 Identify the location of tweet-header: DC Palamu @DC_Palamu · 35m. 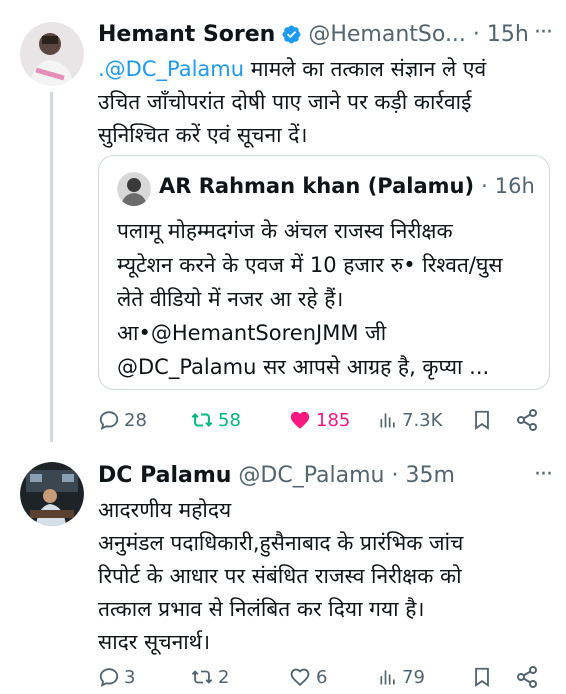
(276, 475).